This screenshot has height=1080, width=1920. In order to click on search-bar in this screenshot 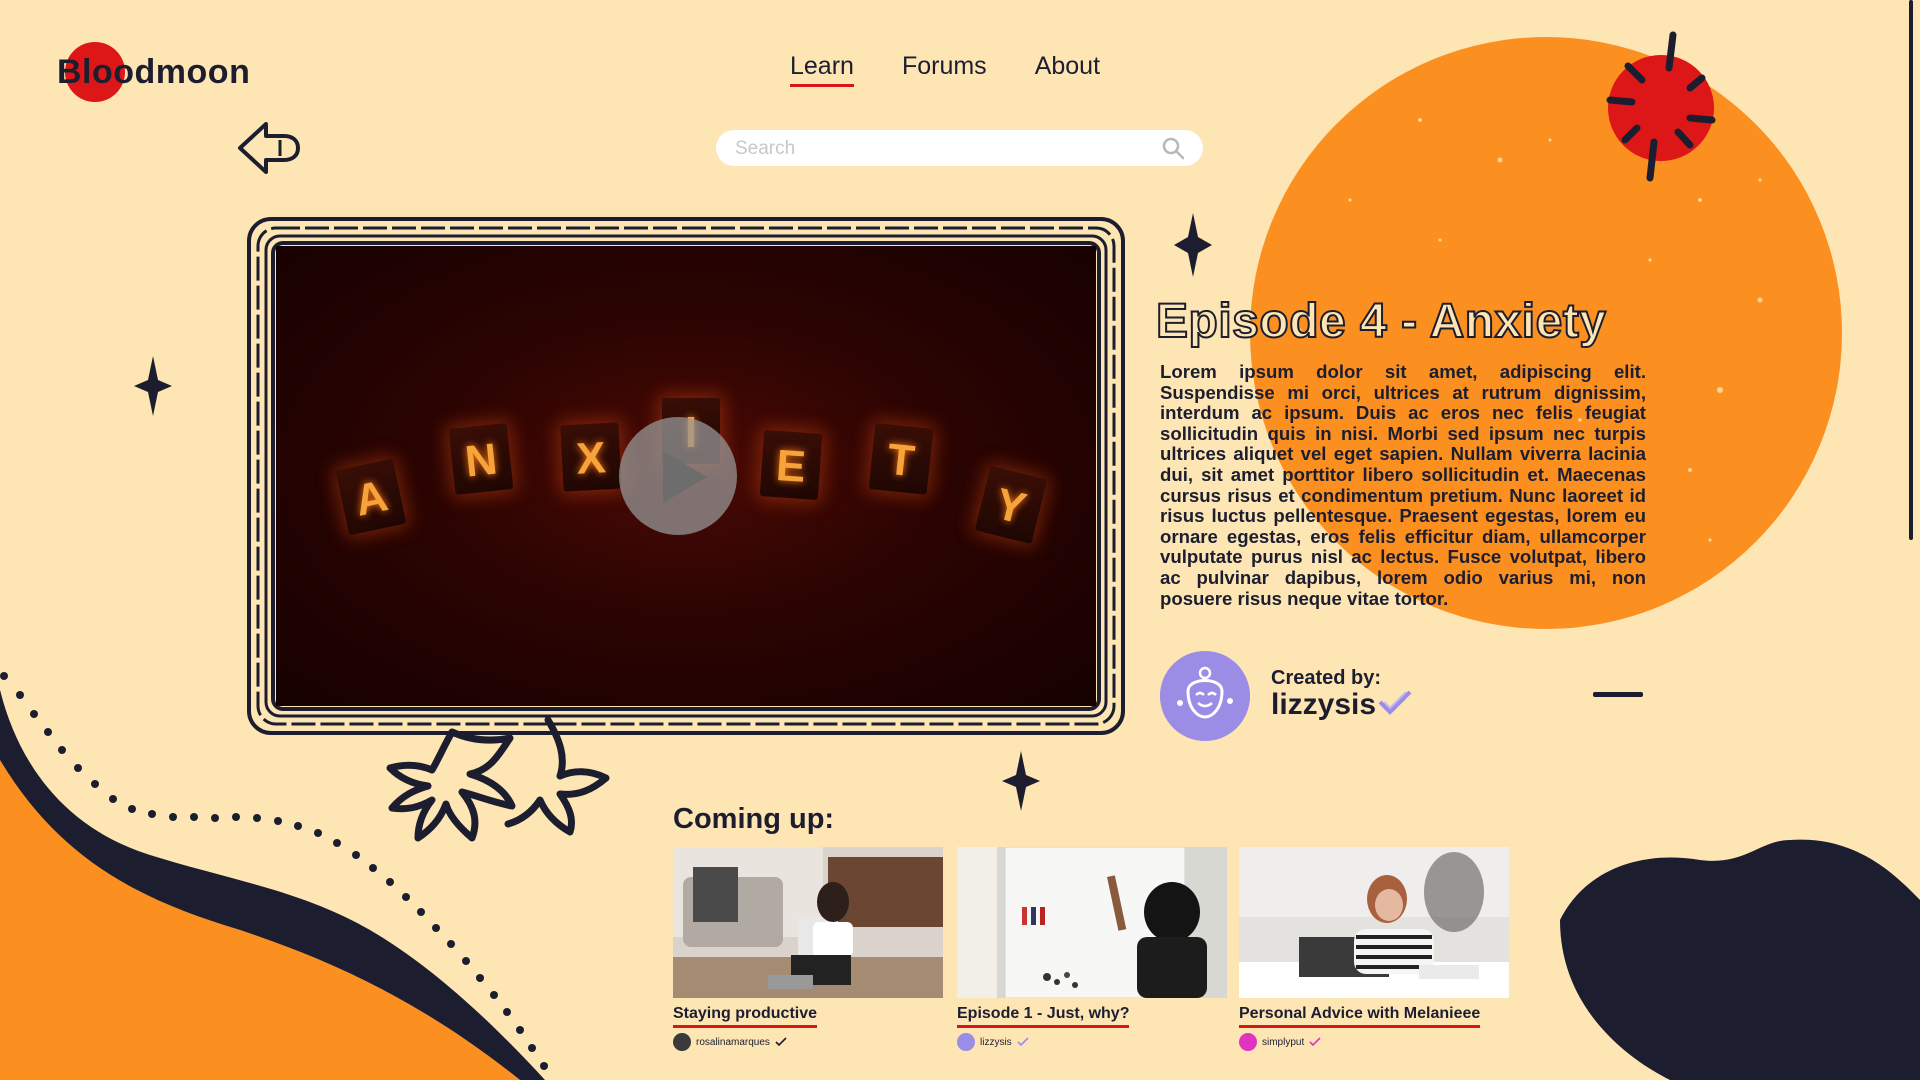, I will do `click(959, 149)`.